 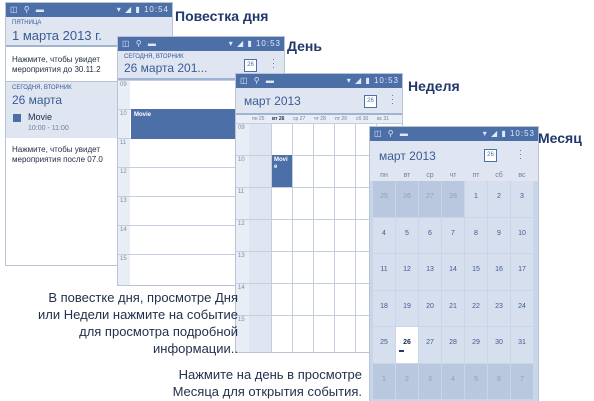 I want to click on month-day-number: 13, so click(x=430, y=269).